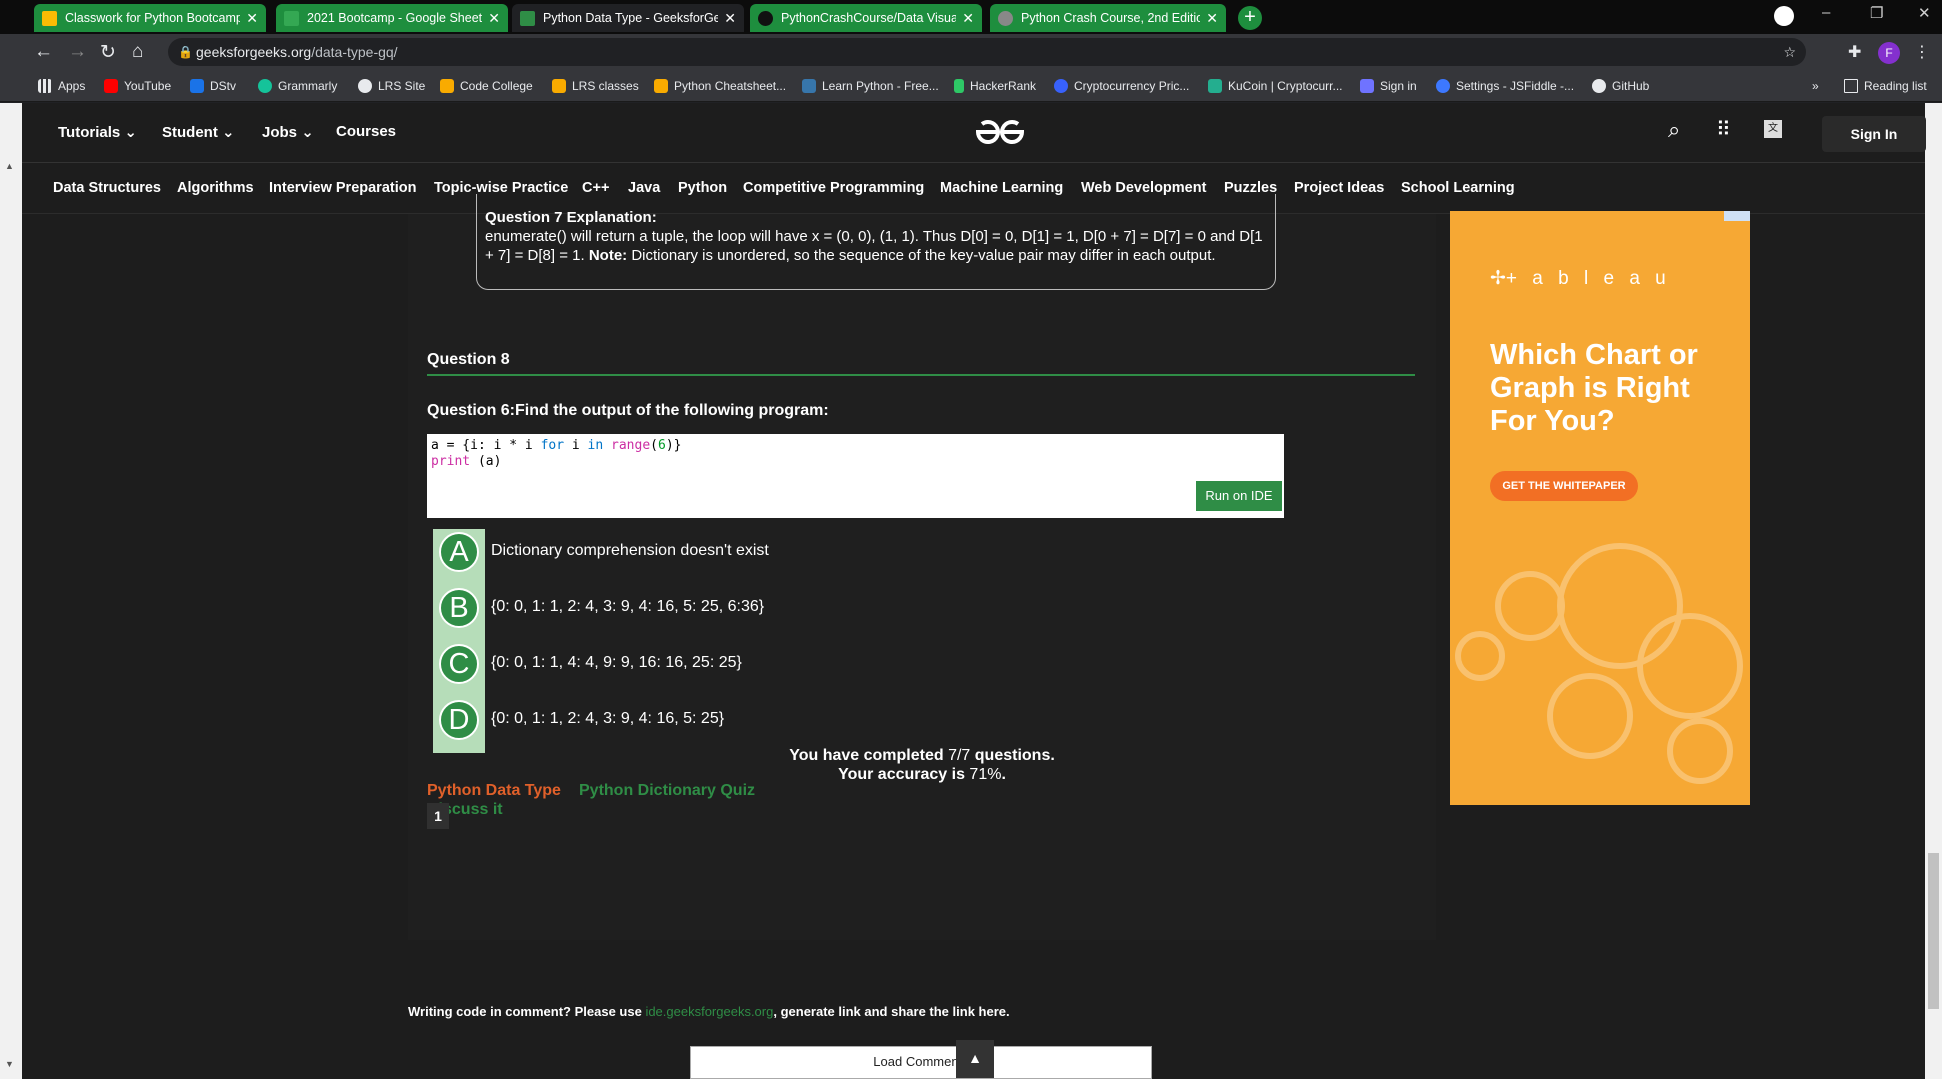 The image size is (1942, 1079). Describe the element at coordinates (392, 18) in the screenshot. I see `tab-sheets: 2021 Bootcamp - Google Sheets ✕` at that location.